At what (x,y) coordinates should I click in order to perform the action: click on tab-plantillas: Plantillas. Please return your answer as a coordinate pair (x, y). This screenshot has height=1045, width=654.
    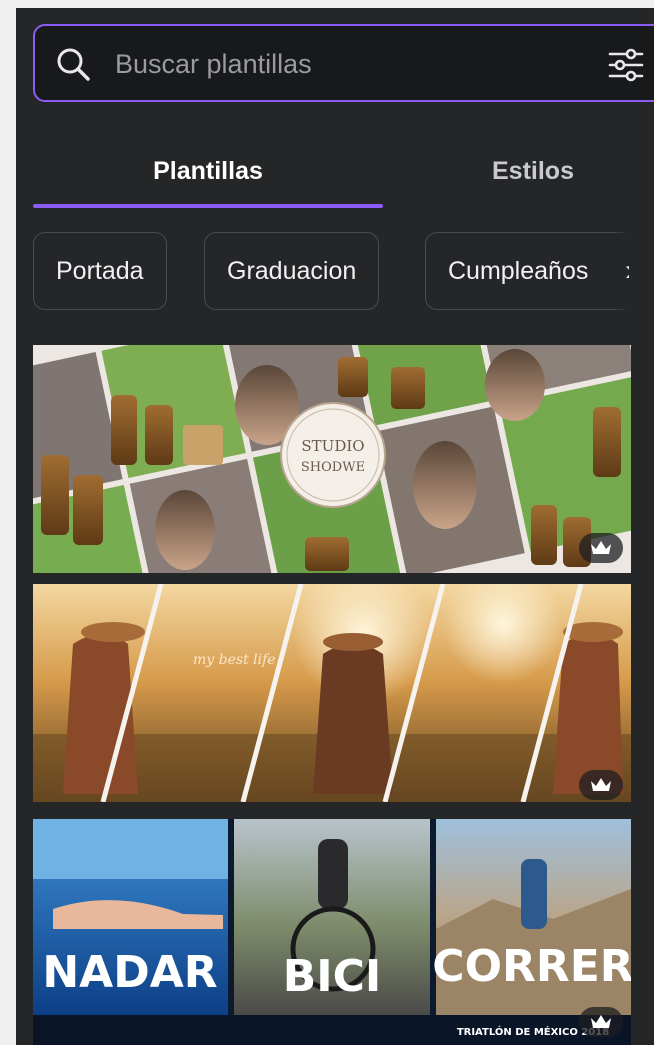
    Looking at the image, I should click on (208, 171).